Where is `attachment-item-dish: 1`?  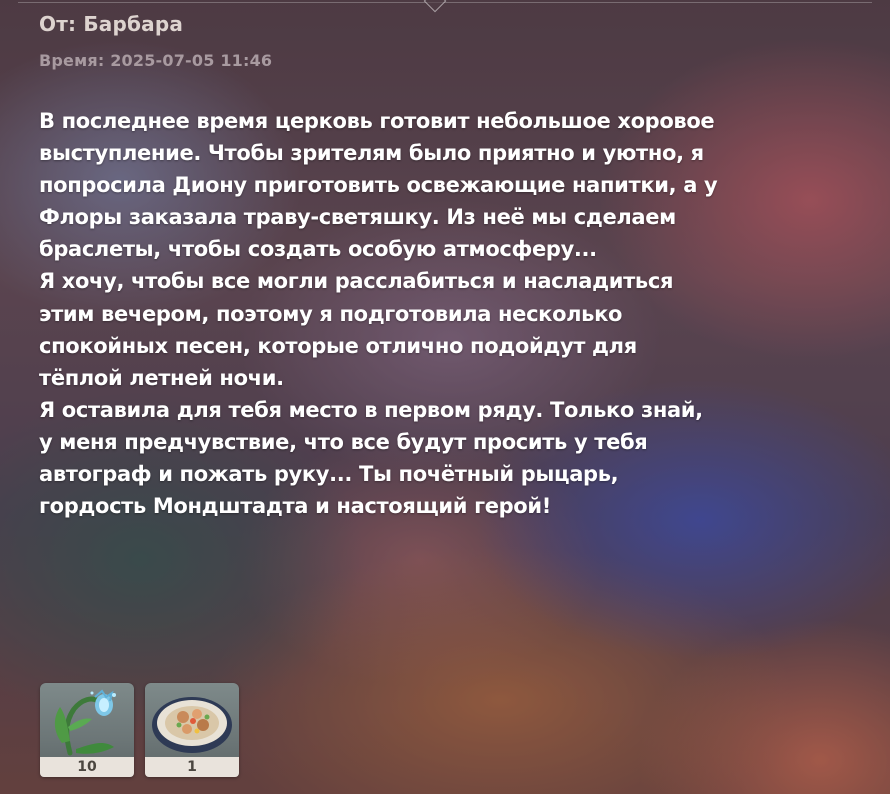
attachment-item-dish: 1 is located at coordinates (192, 730).